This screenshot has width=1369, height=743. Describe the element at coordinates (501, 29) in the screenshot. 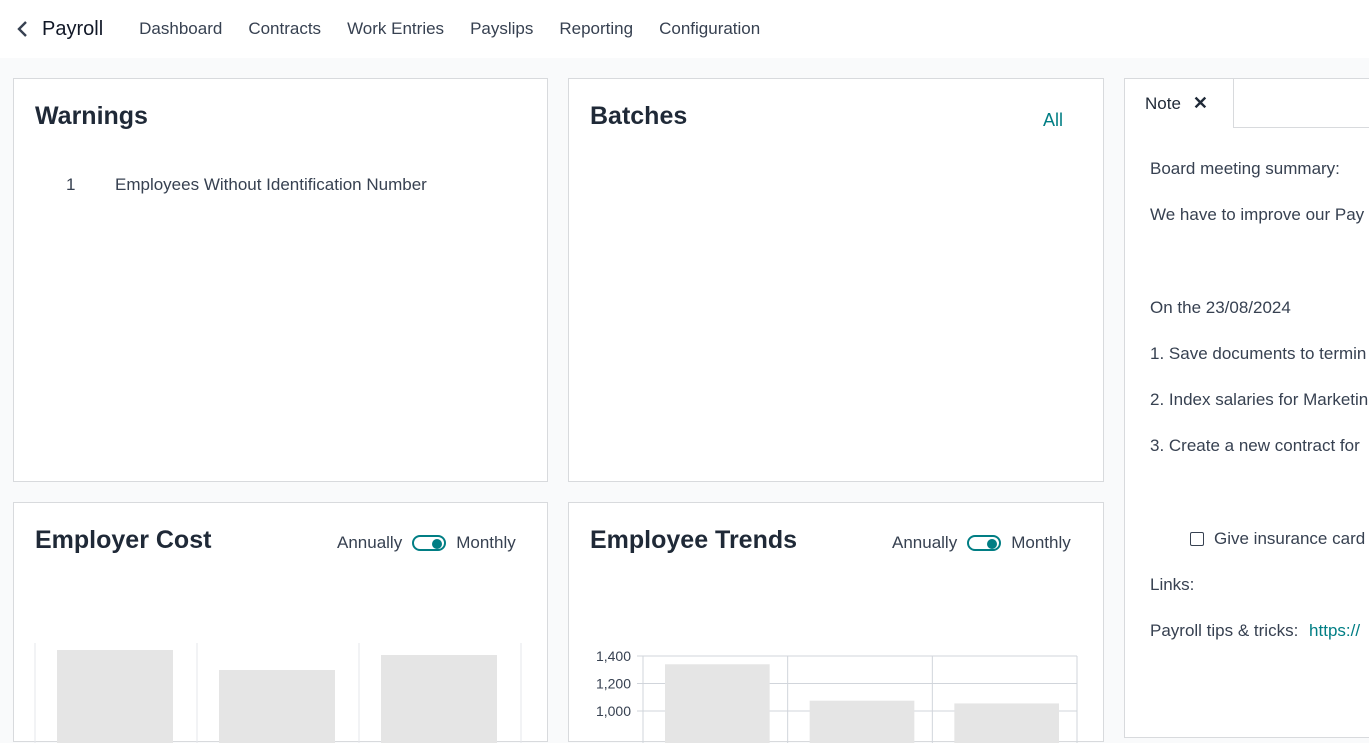

I see `menu-payslips: Payslips` at that location.